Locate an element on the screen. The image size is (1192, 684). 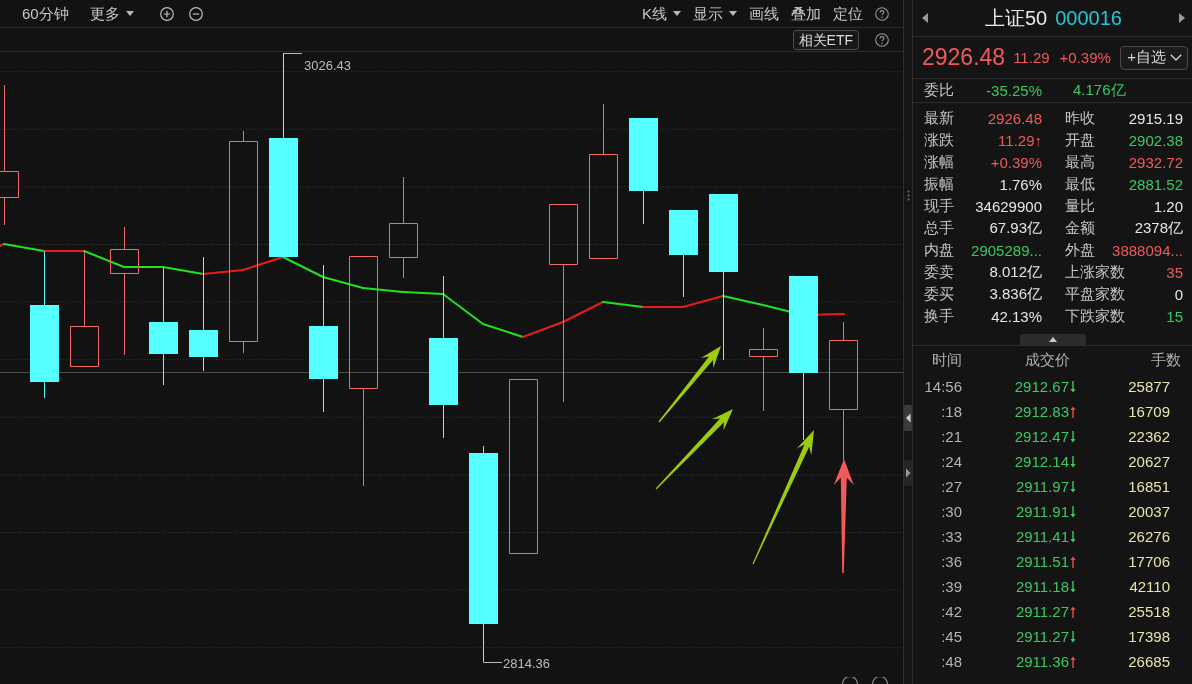
volume-cell-text: 25518 is located at coordinates (1148, 611).